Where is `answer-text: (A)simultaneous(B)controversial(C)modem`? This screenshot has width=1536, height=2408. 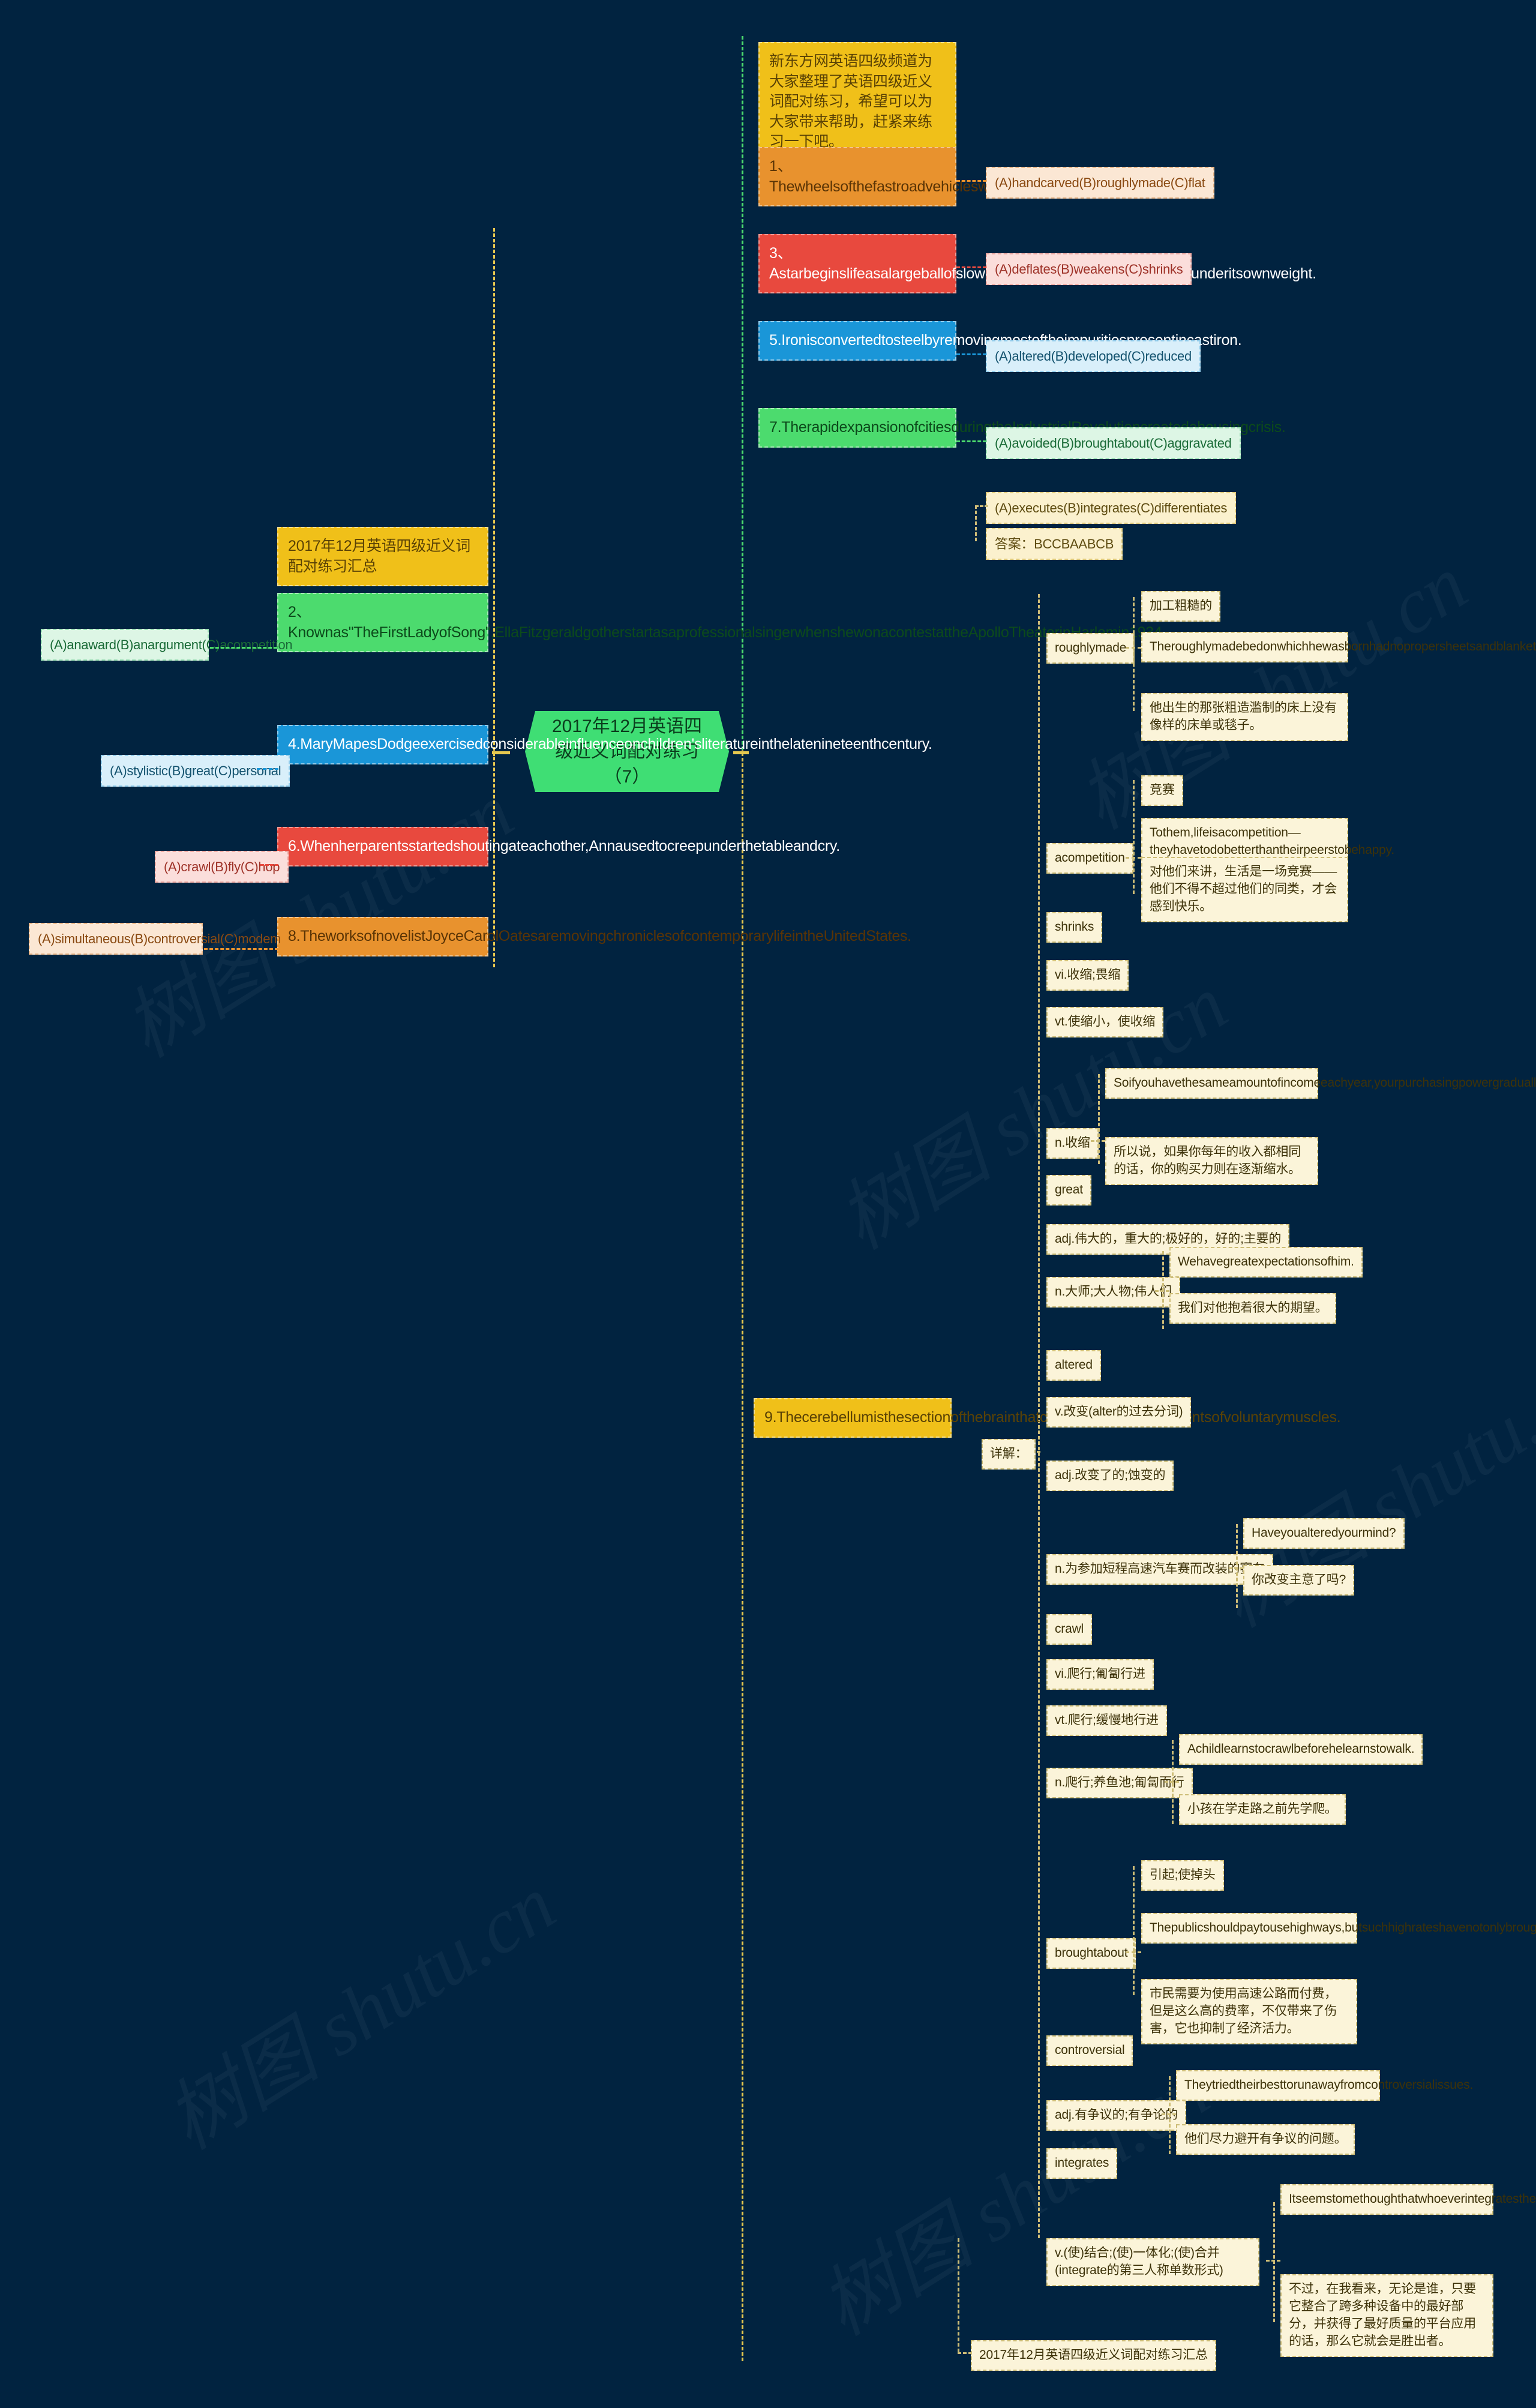
answer-text: (A)simultaneous(B)controversial(C)modem is located at coordinates (160, 939).